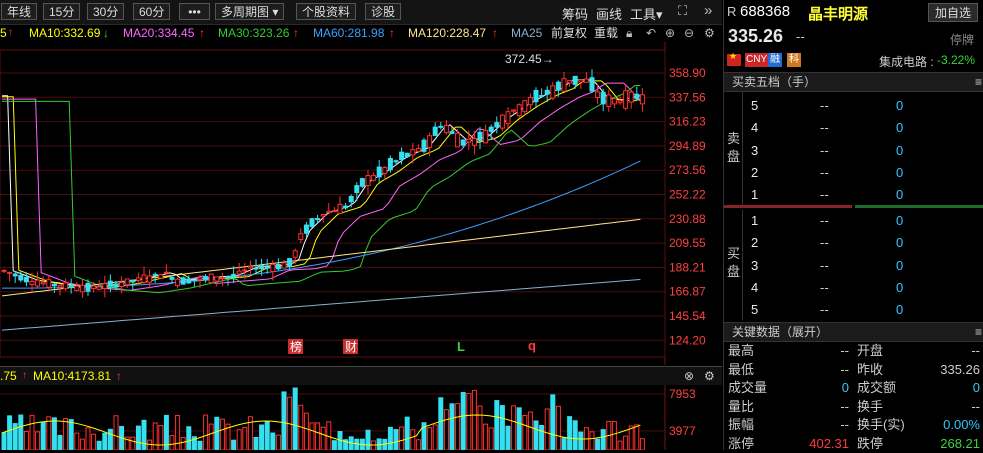 The height and width of the screenshot is (453, 983). Describe the element at coordinates (755, 128) in the screenshot. I see `level-number: 4` at that location.